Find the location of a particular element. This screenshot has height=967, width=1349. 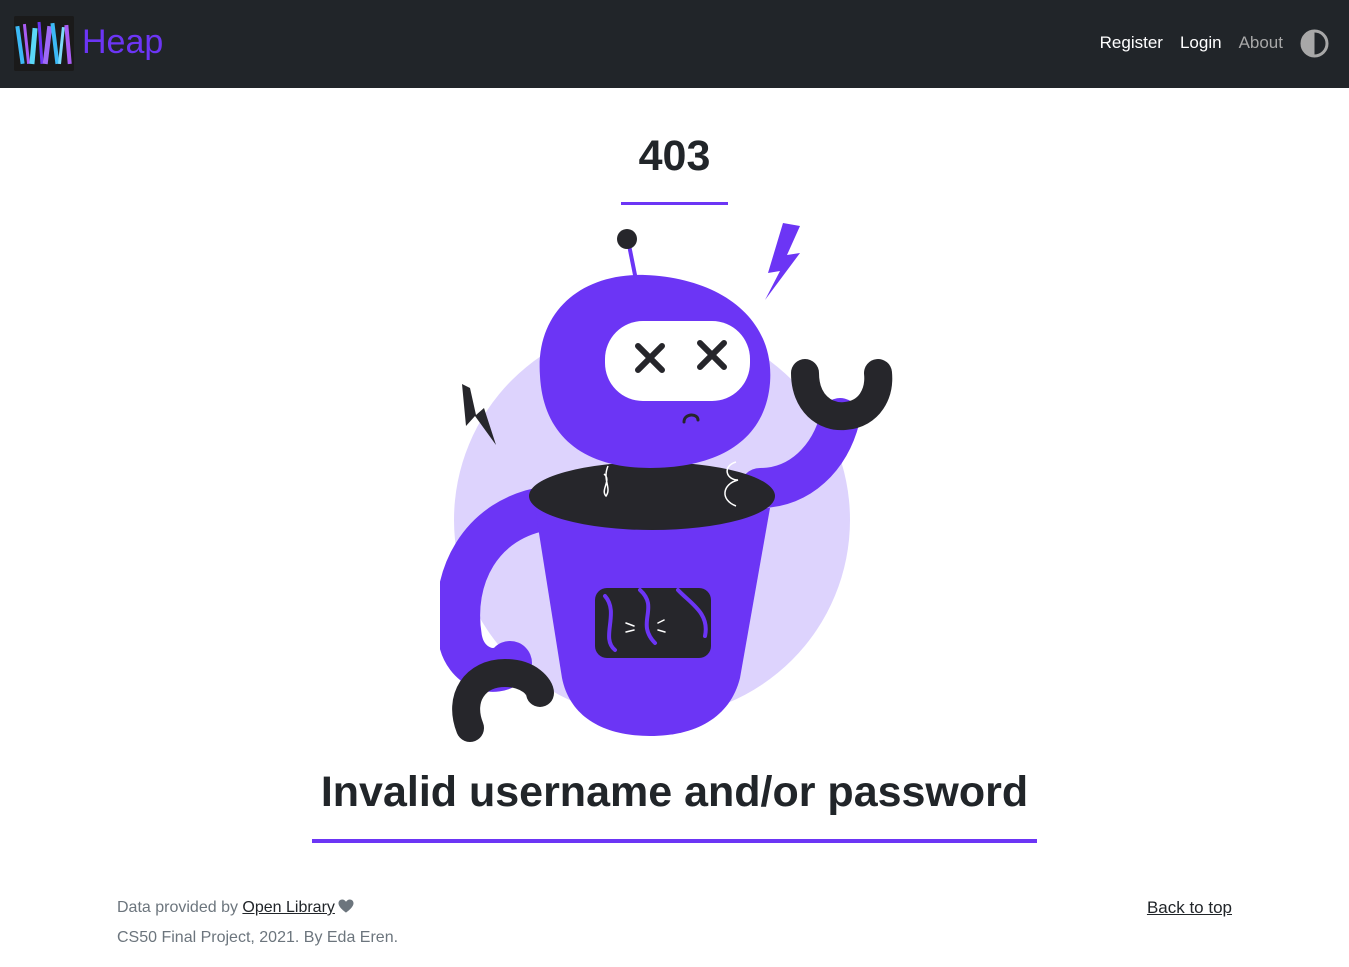

error-message-underline is located at coordinates (674, 841).